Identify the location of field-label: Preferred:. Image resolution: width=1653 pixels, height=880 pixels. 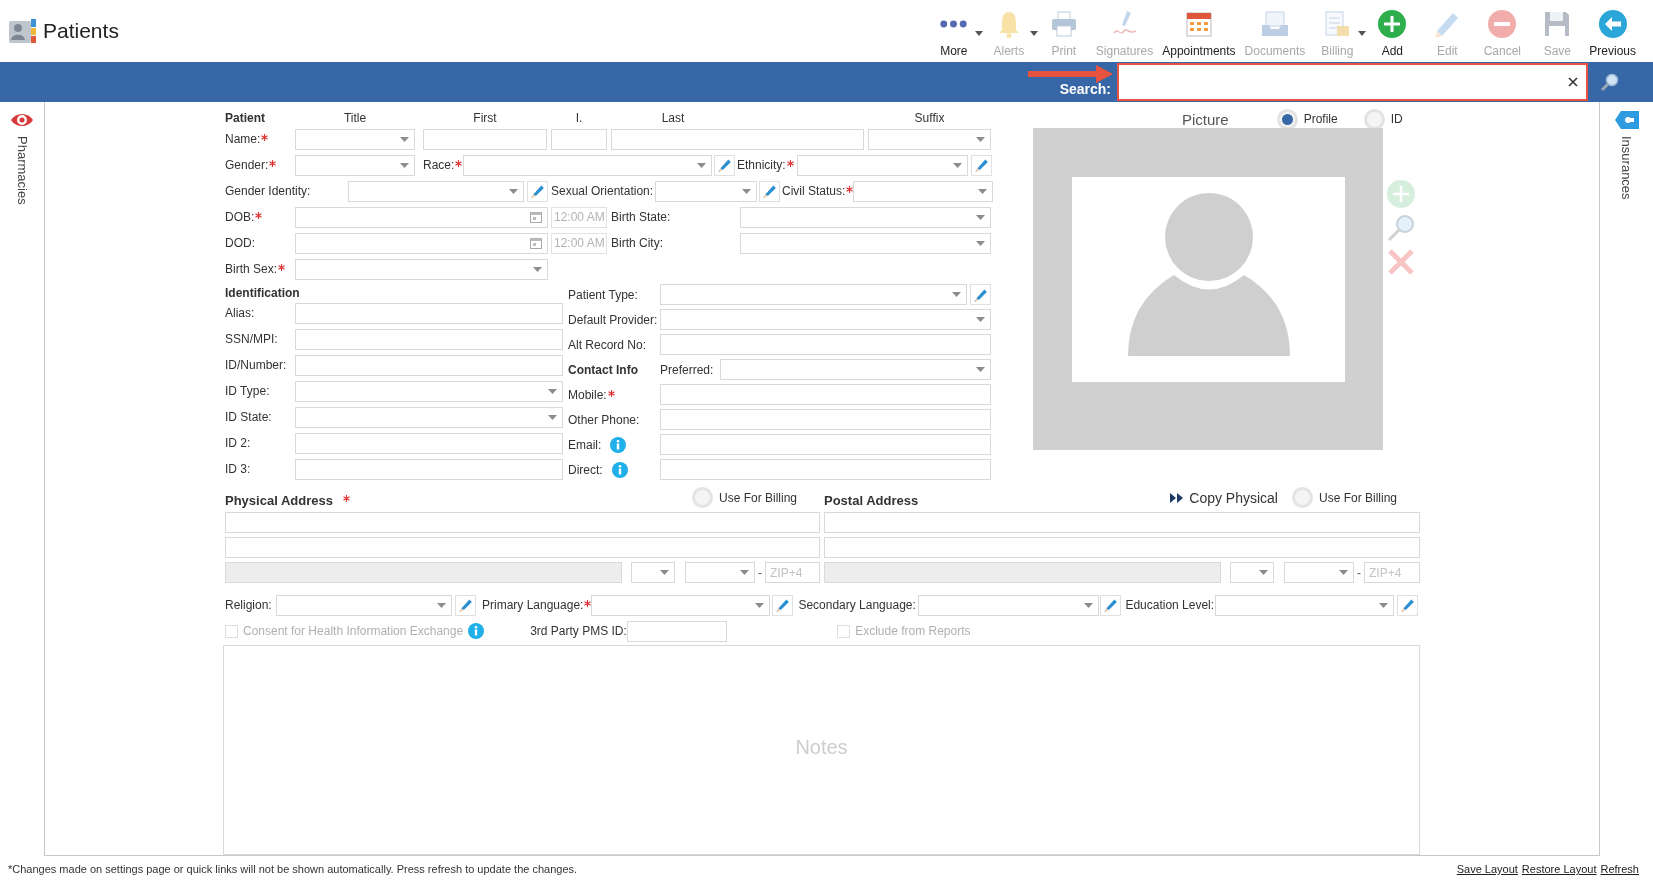
(687, 369).